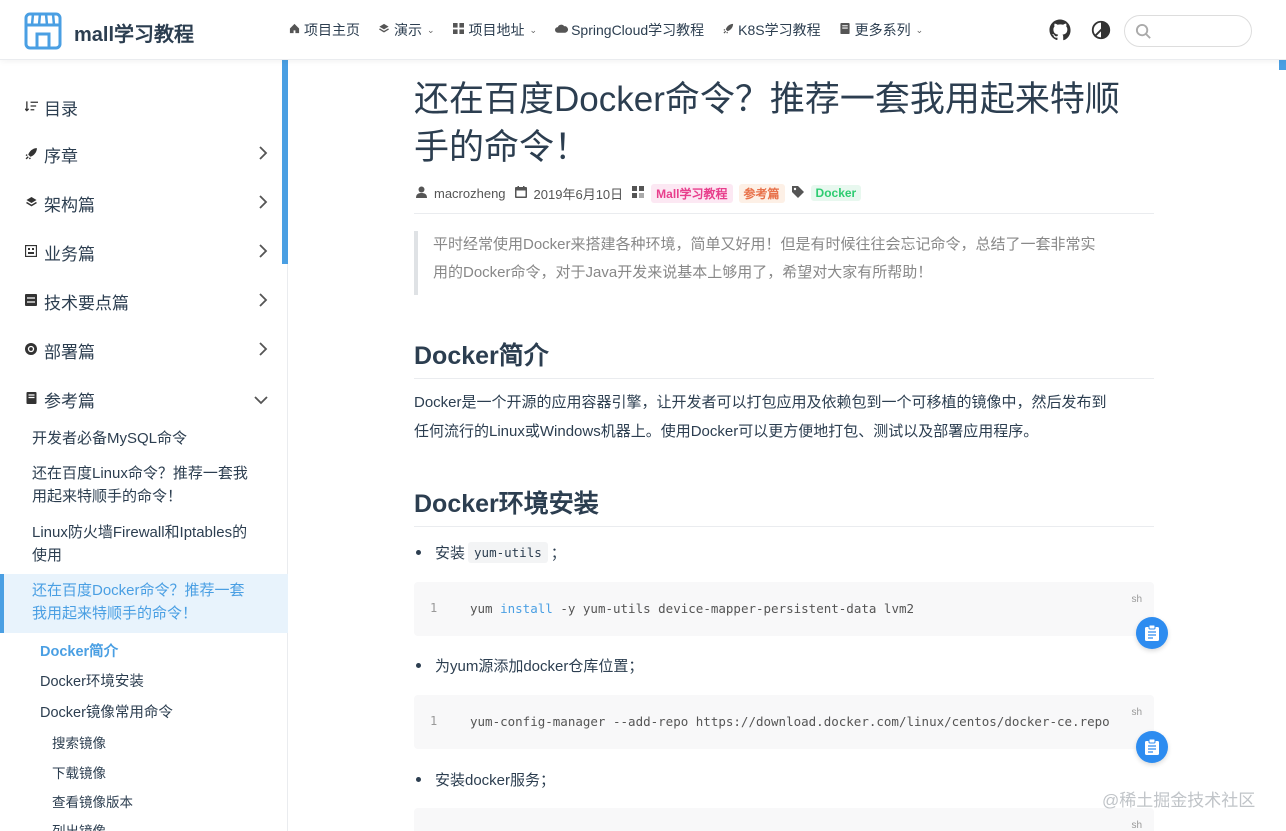 The width and height of the screenshot is (1286, 831). Describe the element at coordinates (771, 30) in the screenshot. I see `nav-k8s: K8S学习教程` at that location.